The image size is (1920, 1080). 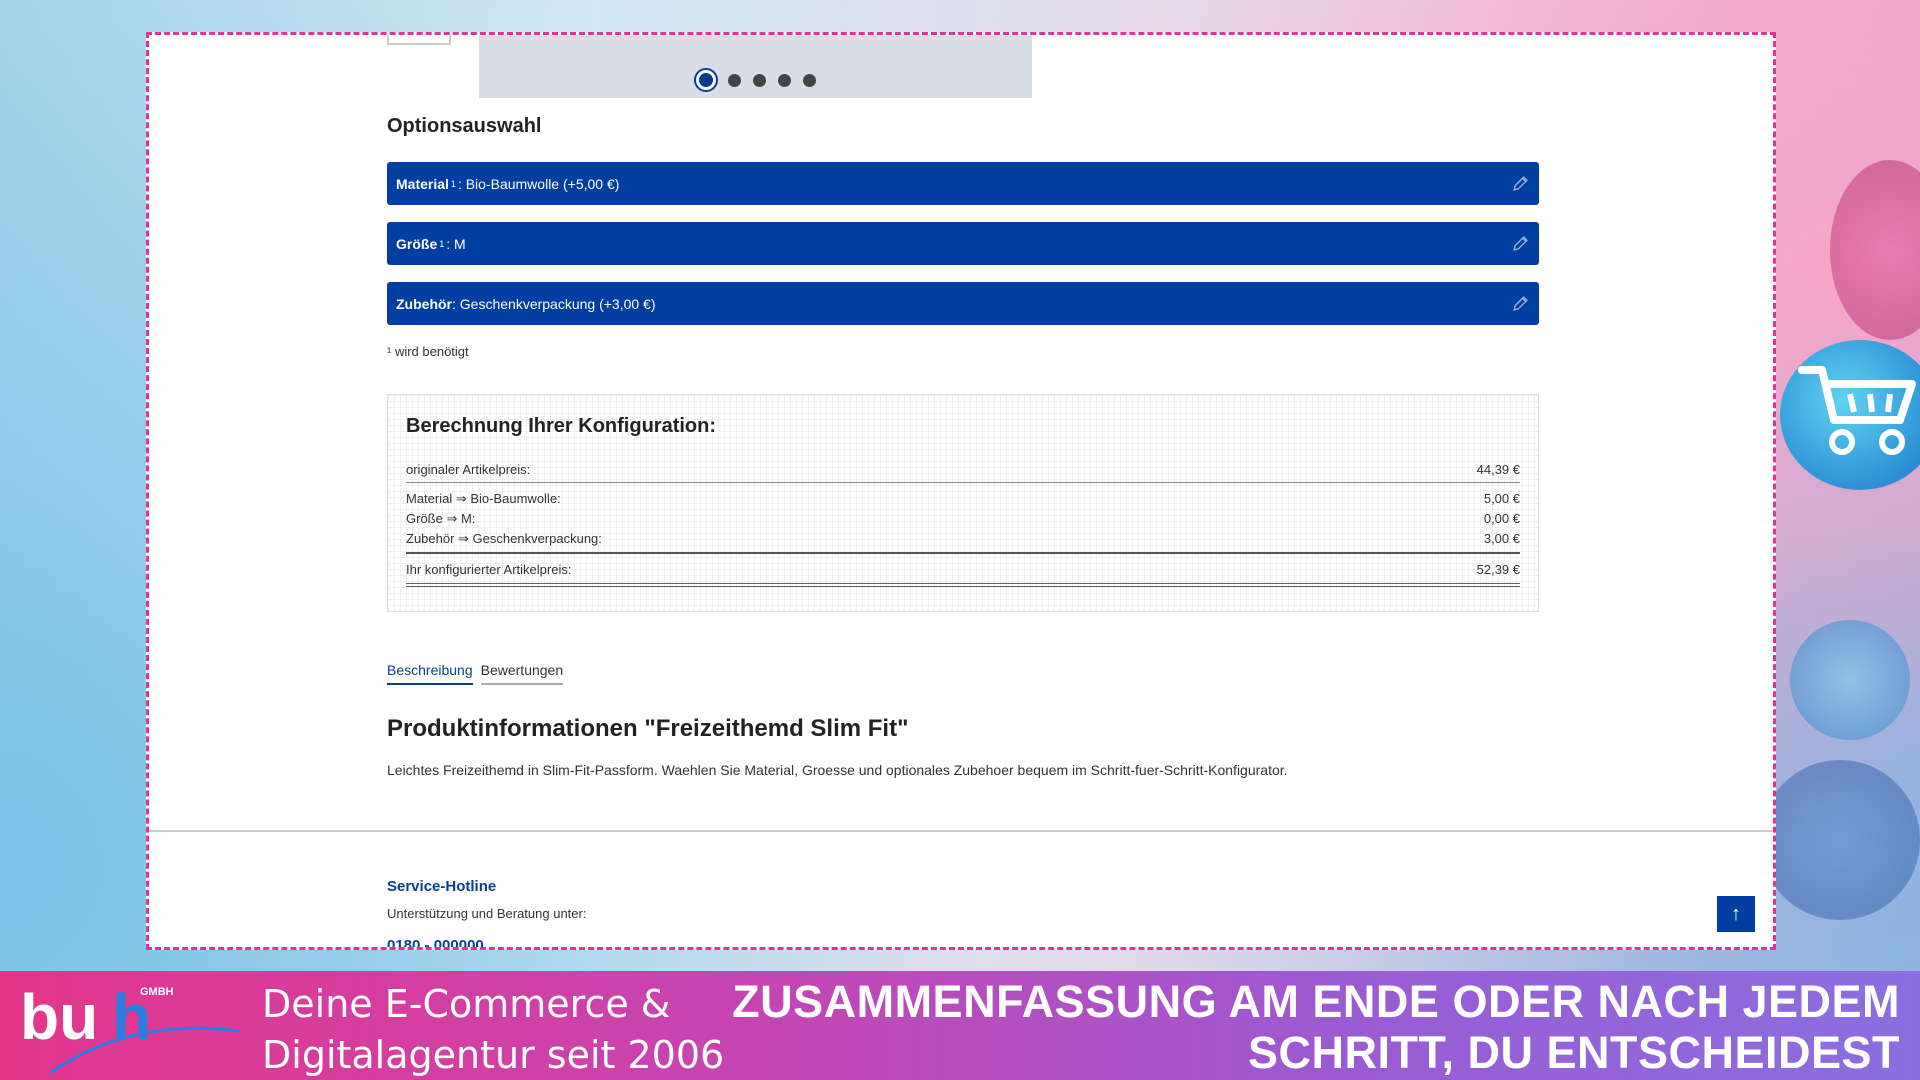 What do you see at coordinates (961, 831) in the screenshot?
I see `footer-divider` at bounding box center [961, 831].